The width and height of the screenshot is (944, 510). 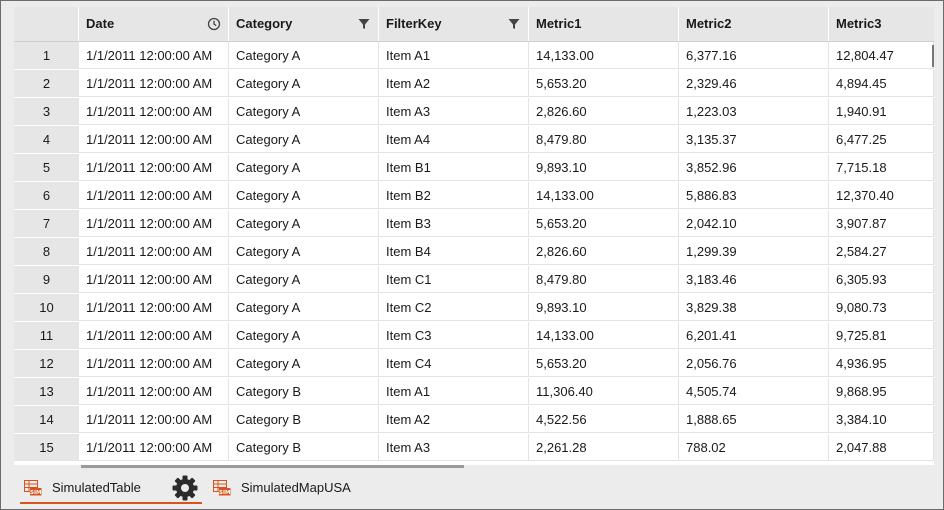 What do you see at coordinates (754, 223) in the screenshot?
I see `cell-metric2: 2,042.10` at bounding box center [754, 223].